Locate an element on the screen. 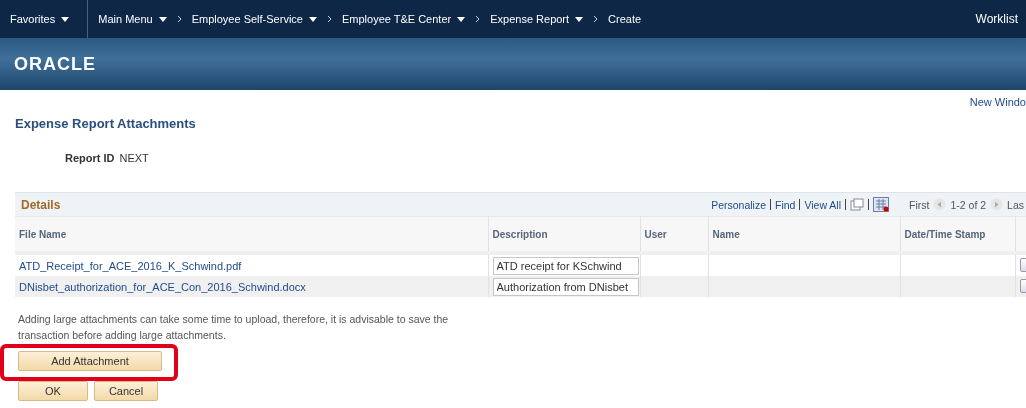  report-id-label: Report ID is located at coordinates (90, 158).